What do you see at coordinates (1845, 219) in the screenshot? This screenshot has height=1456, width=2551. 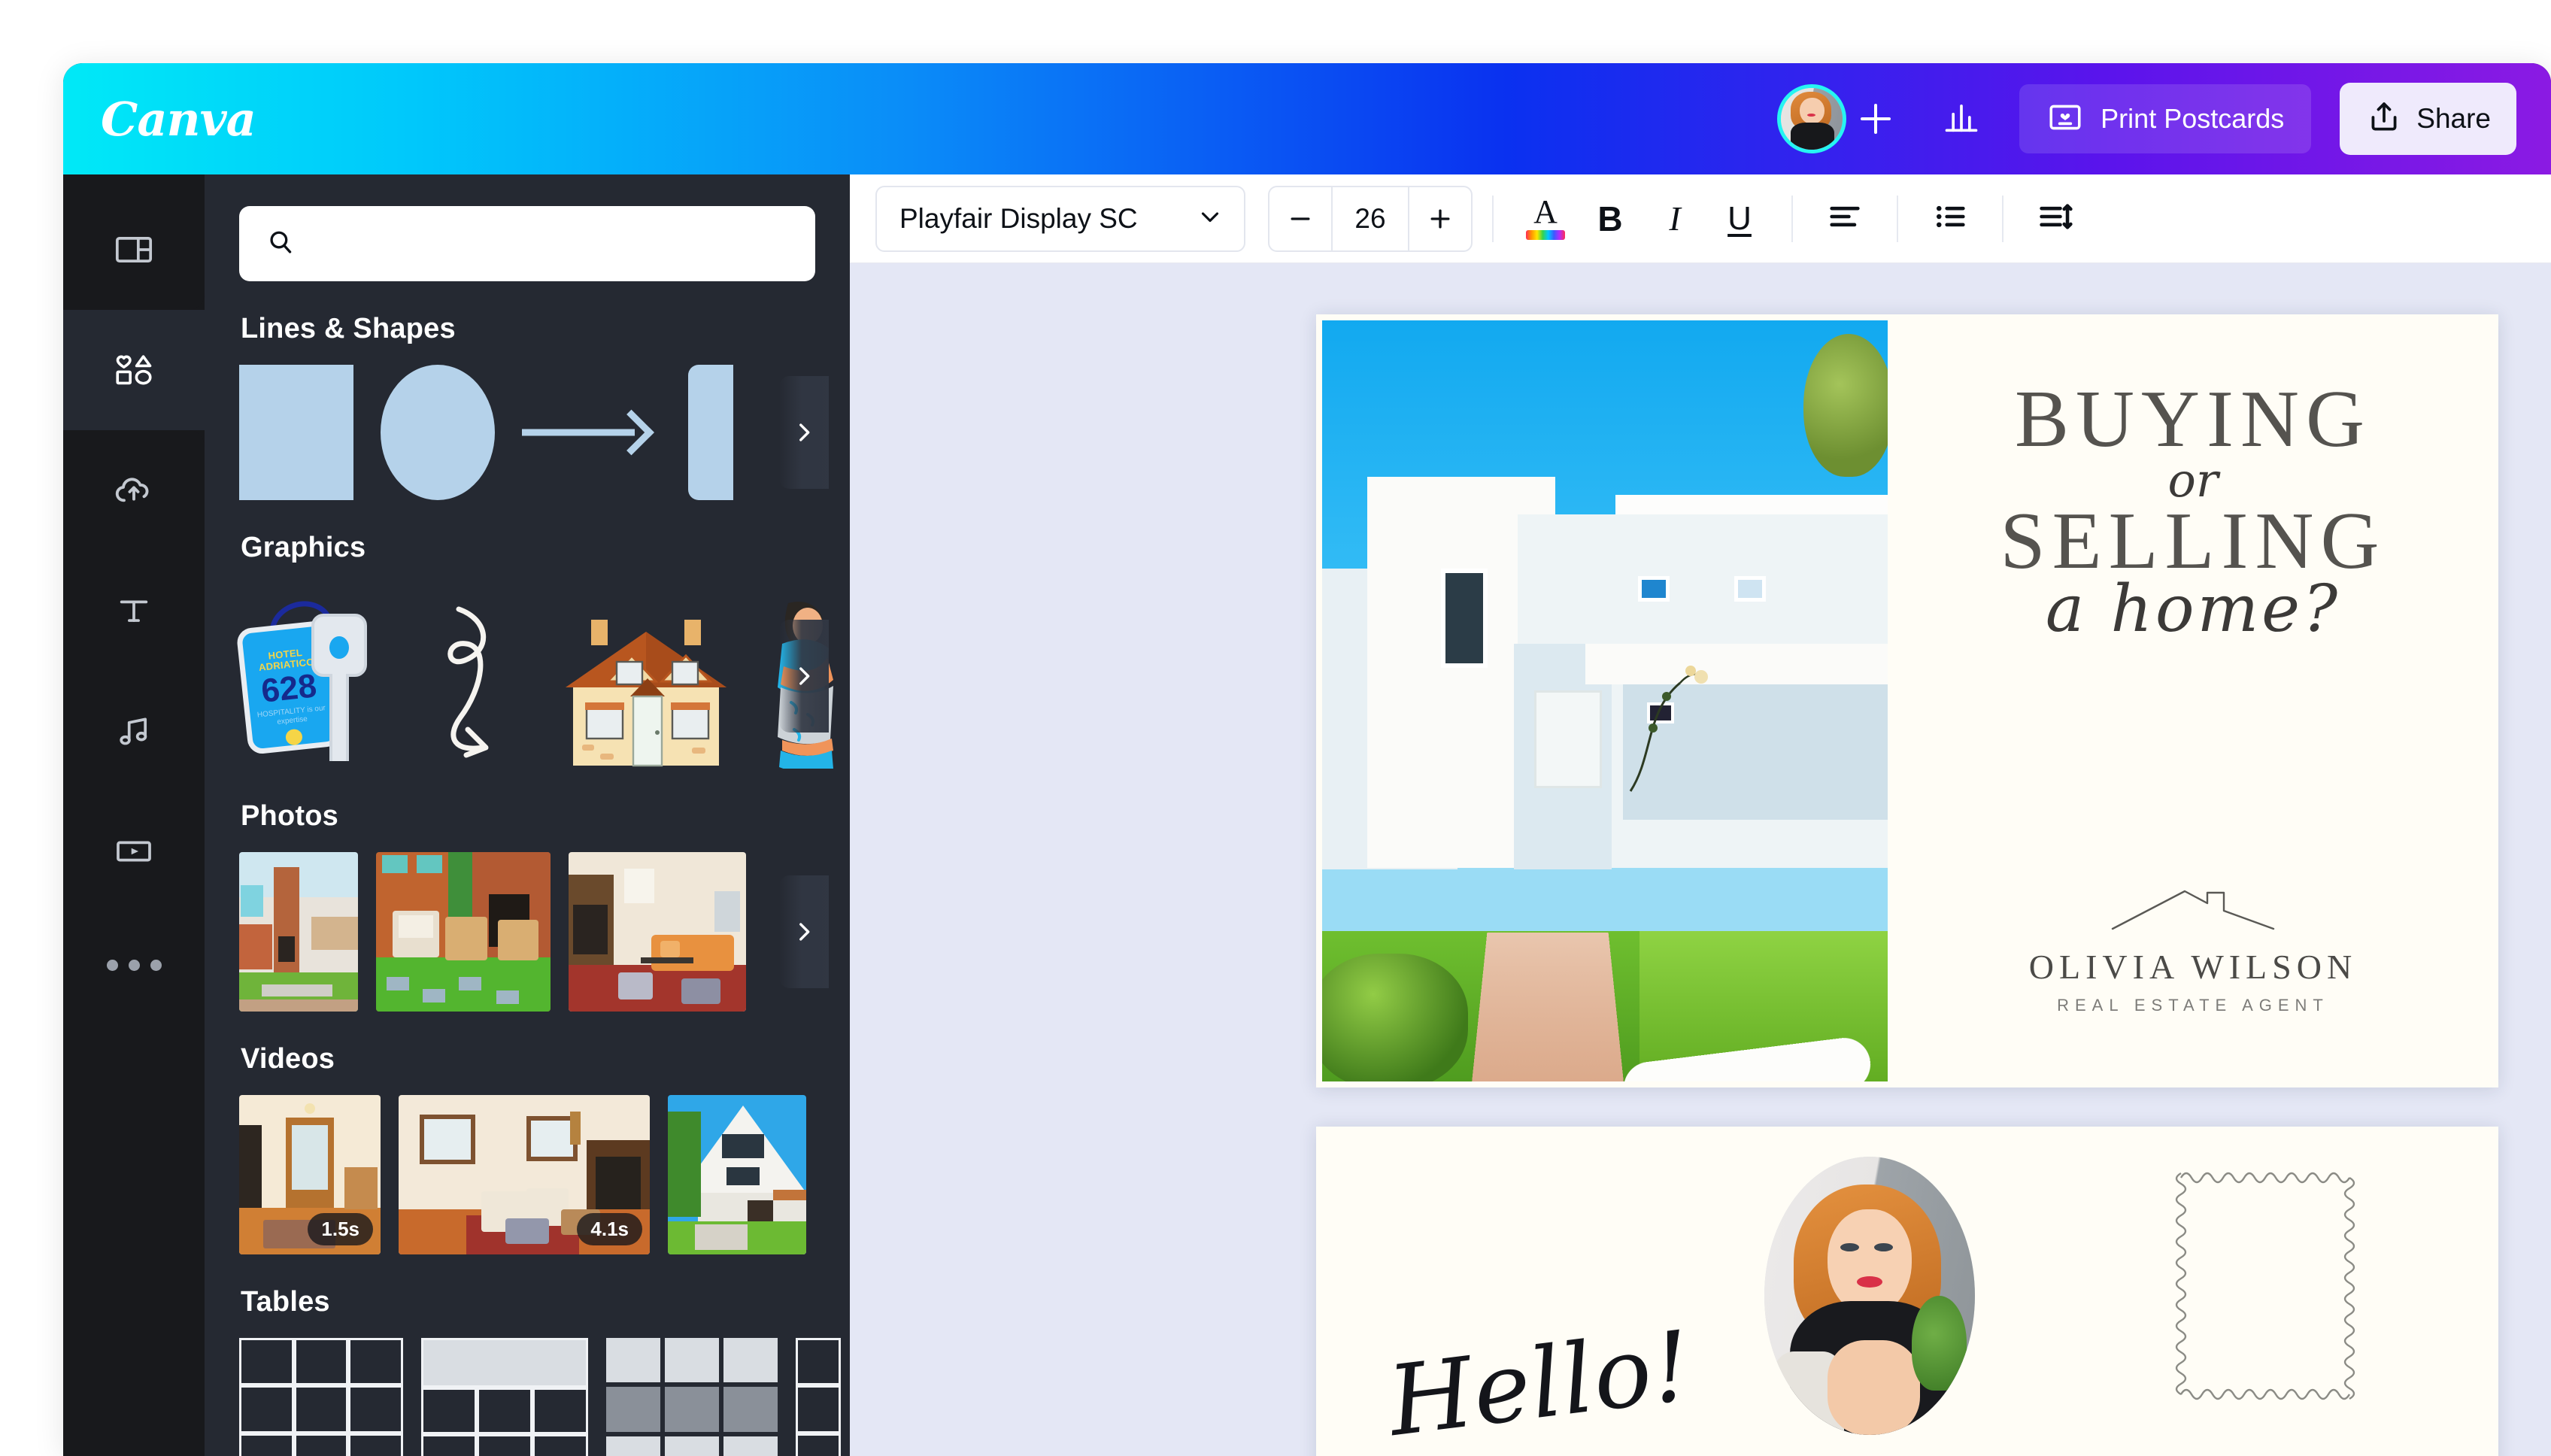 I see `text-align-button` at bounding box center [1845, 219].